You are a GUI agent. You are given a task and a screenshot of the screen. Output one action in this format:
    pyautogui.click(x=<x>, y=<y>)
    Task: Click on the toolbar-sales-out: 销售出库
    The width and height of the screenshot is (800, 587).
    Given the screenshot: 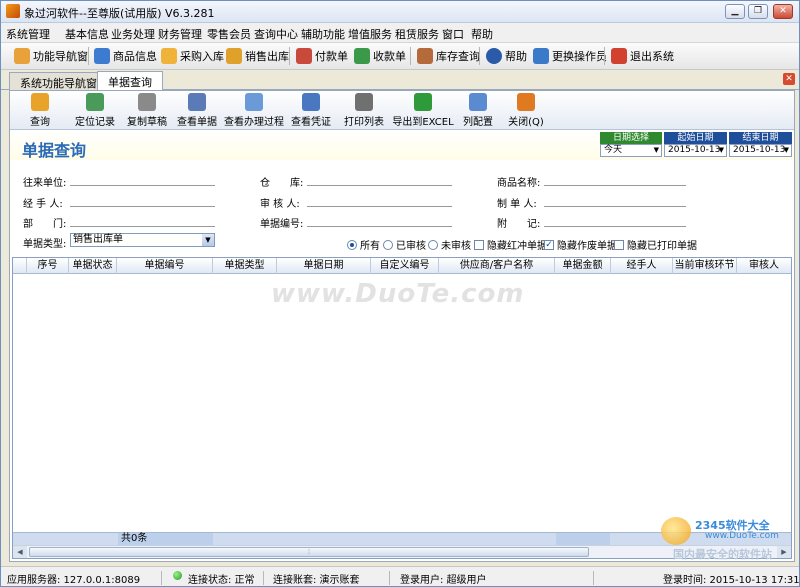 What is the action you would take?
    pyautogui.click(x=257, y=56)
    